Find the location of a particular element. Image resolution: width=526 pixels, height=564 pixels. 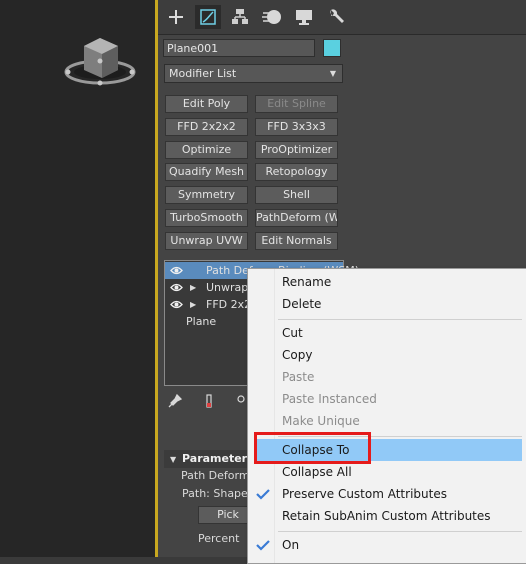

modifier-button: ProOptimizer is located at coordinates (296, 149).